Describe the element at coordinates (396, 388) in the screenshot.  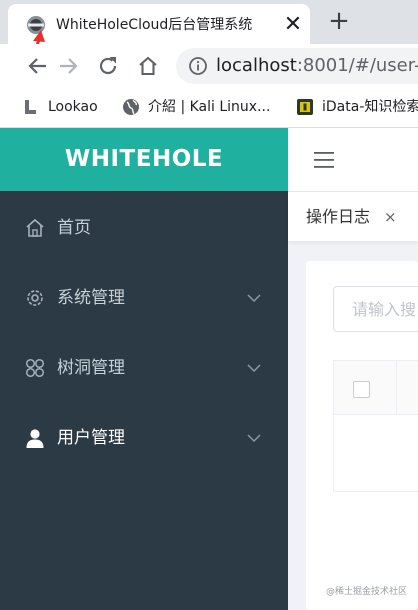
I see `column-divider` at that location.